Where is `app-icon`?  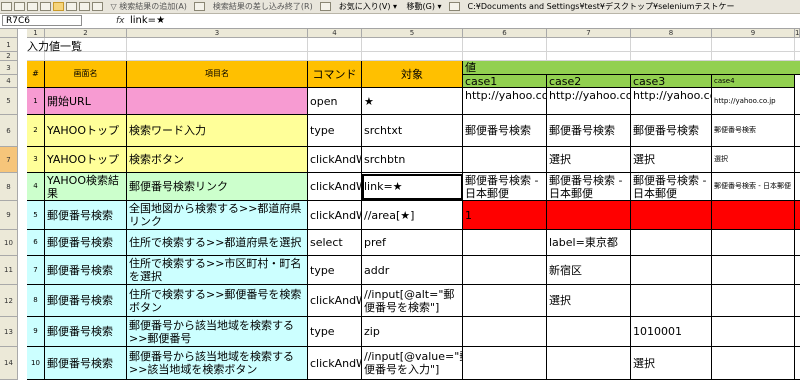 app-icon is located at coordinates (6, 6).